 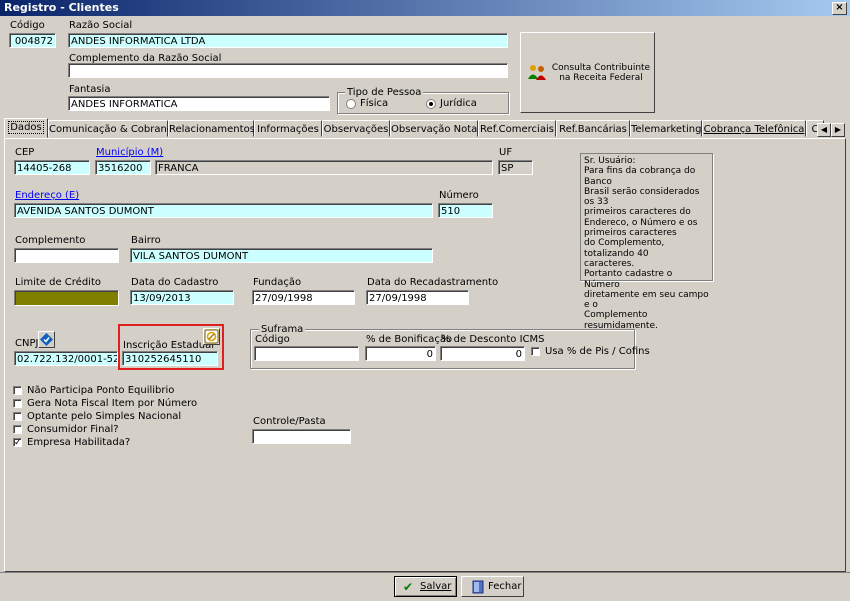 What do you see at coordinates (409, 339) in the screenshot?
I see `bonificacao-label: % de Bonificação` at bounding box center [409, 339].